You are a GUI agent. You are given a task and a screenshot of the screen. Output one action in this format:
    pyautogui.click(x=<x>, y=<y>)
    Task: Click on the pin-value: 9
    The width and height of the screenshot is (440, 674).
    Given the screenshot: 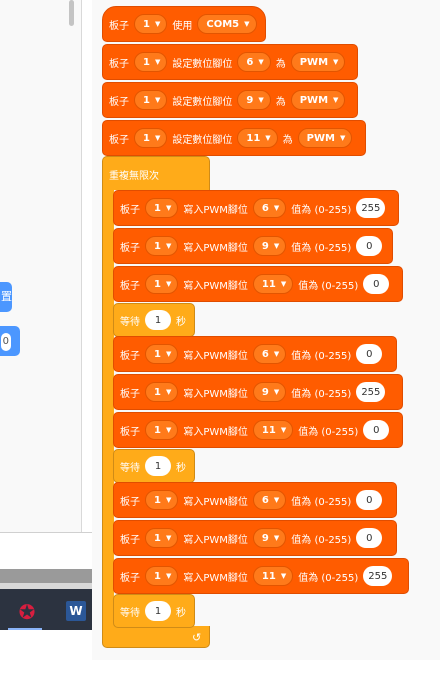 What is the action you would take?
    pyautogui.click(x=265, y=392)
    